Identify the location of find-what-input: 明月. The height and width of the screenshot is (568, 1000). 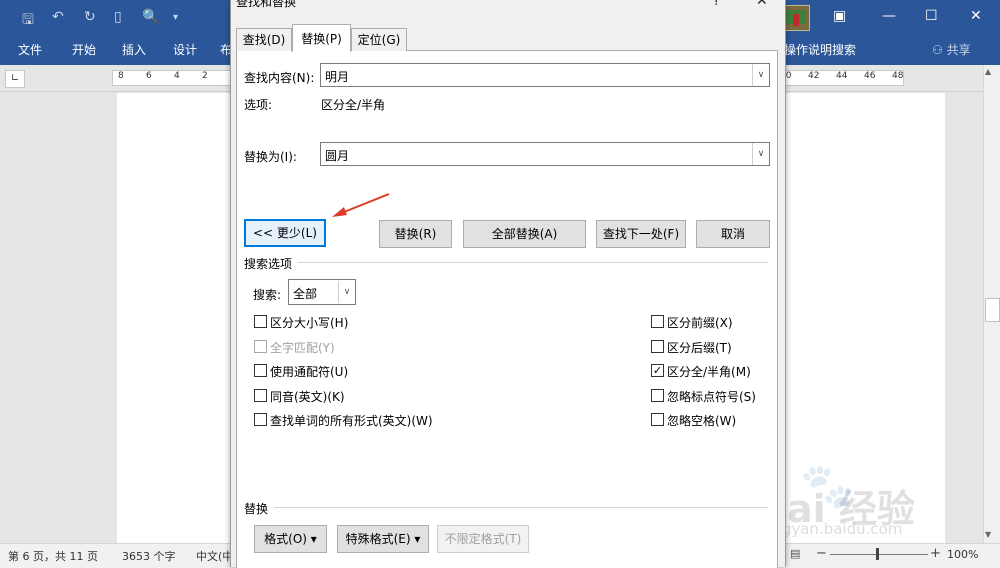
(337, 76).